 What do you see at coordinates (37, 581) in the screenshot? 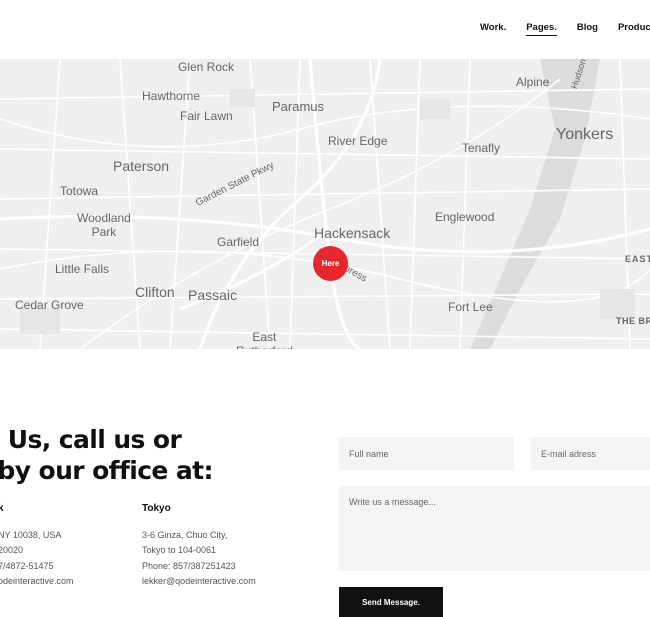
I see `office-left-email: odeinteractive.com` at bounding box center [37, 581].